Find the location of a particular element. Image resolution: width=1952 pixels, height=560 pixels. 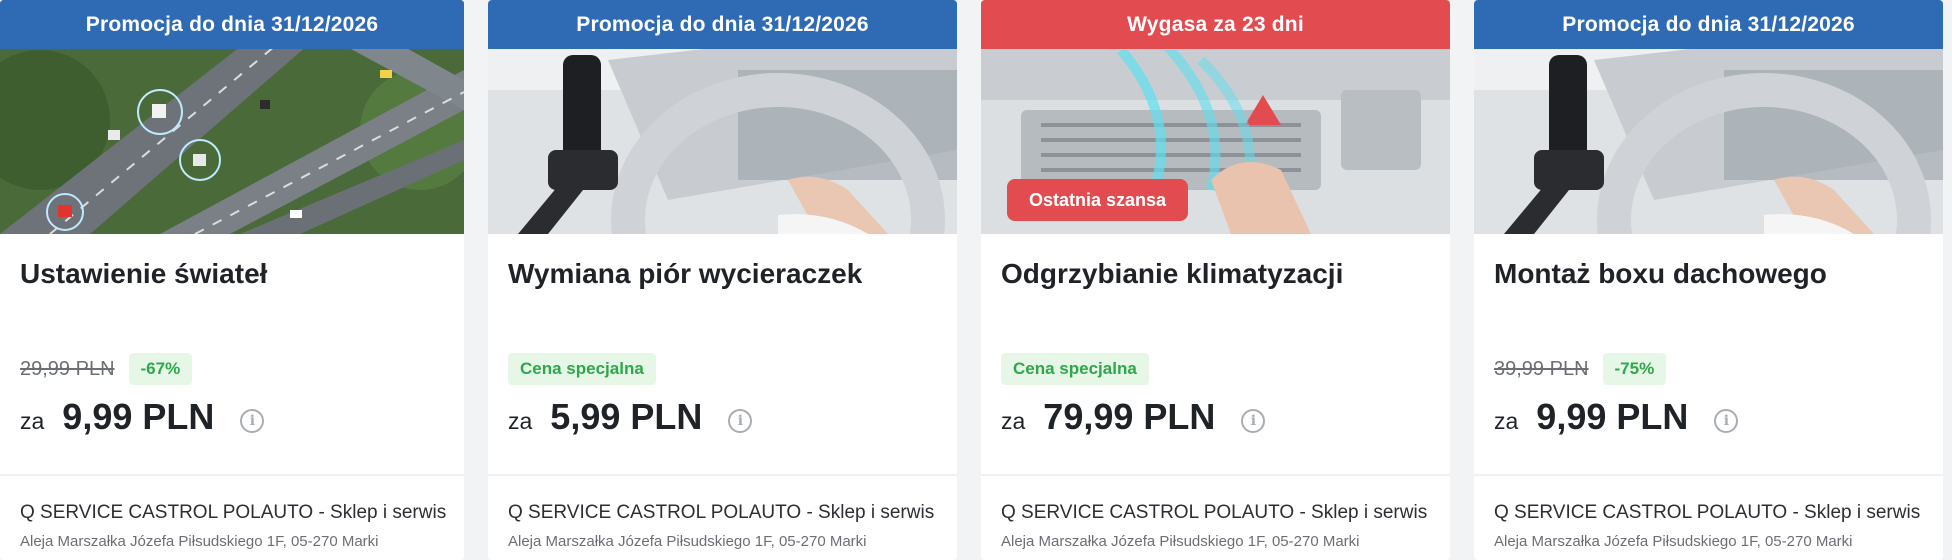

price-meta: 29,99 PLN -67% is located at coordinates (106, 369).